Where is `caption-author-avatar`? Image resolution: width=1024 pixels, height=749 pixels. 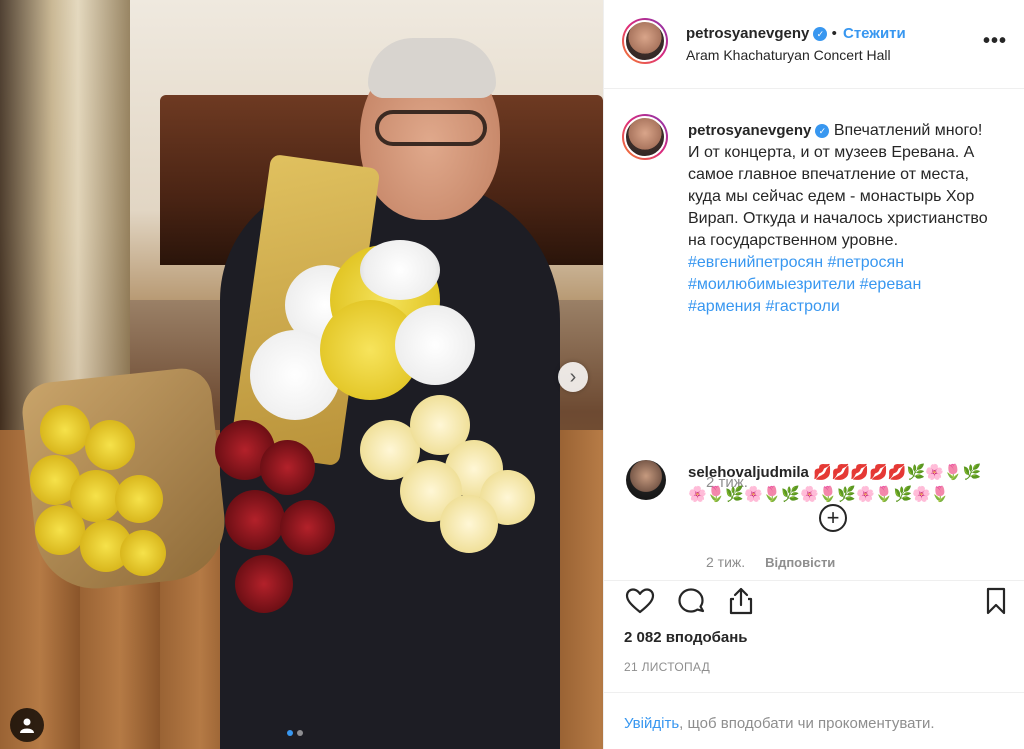 caption-author-avatar is located at coordinates (645, 137).